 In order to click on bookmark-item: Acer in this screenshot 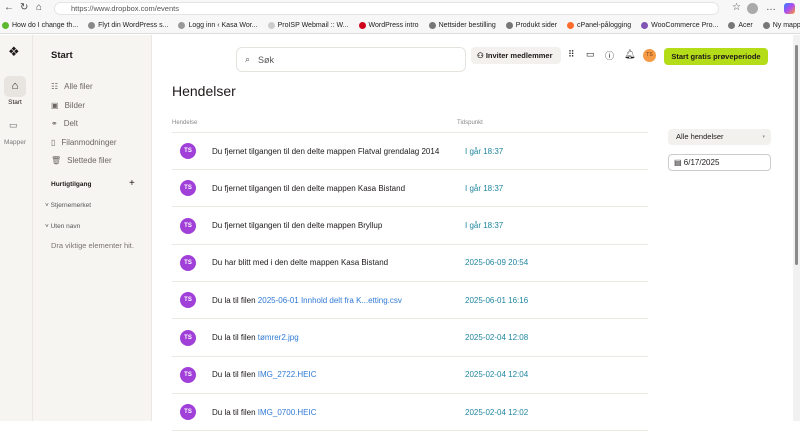, I will do `click(740, 25)`.